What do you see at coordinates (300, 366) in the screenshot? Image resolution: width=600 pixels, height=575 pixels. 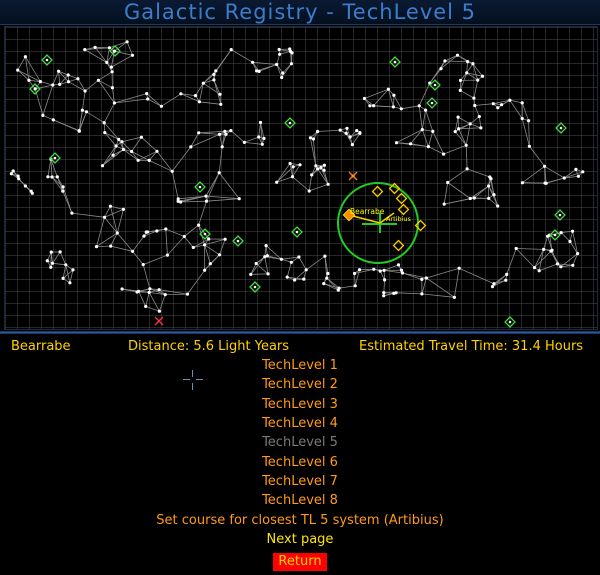 I see `menu-techlevel-1: TechLevel 1` at bounding box center [300, 366].